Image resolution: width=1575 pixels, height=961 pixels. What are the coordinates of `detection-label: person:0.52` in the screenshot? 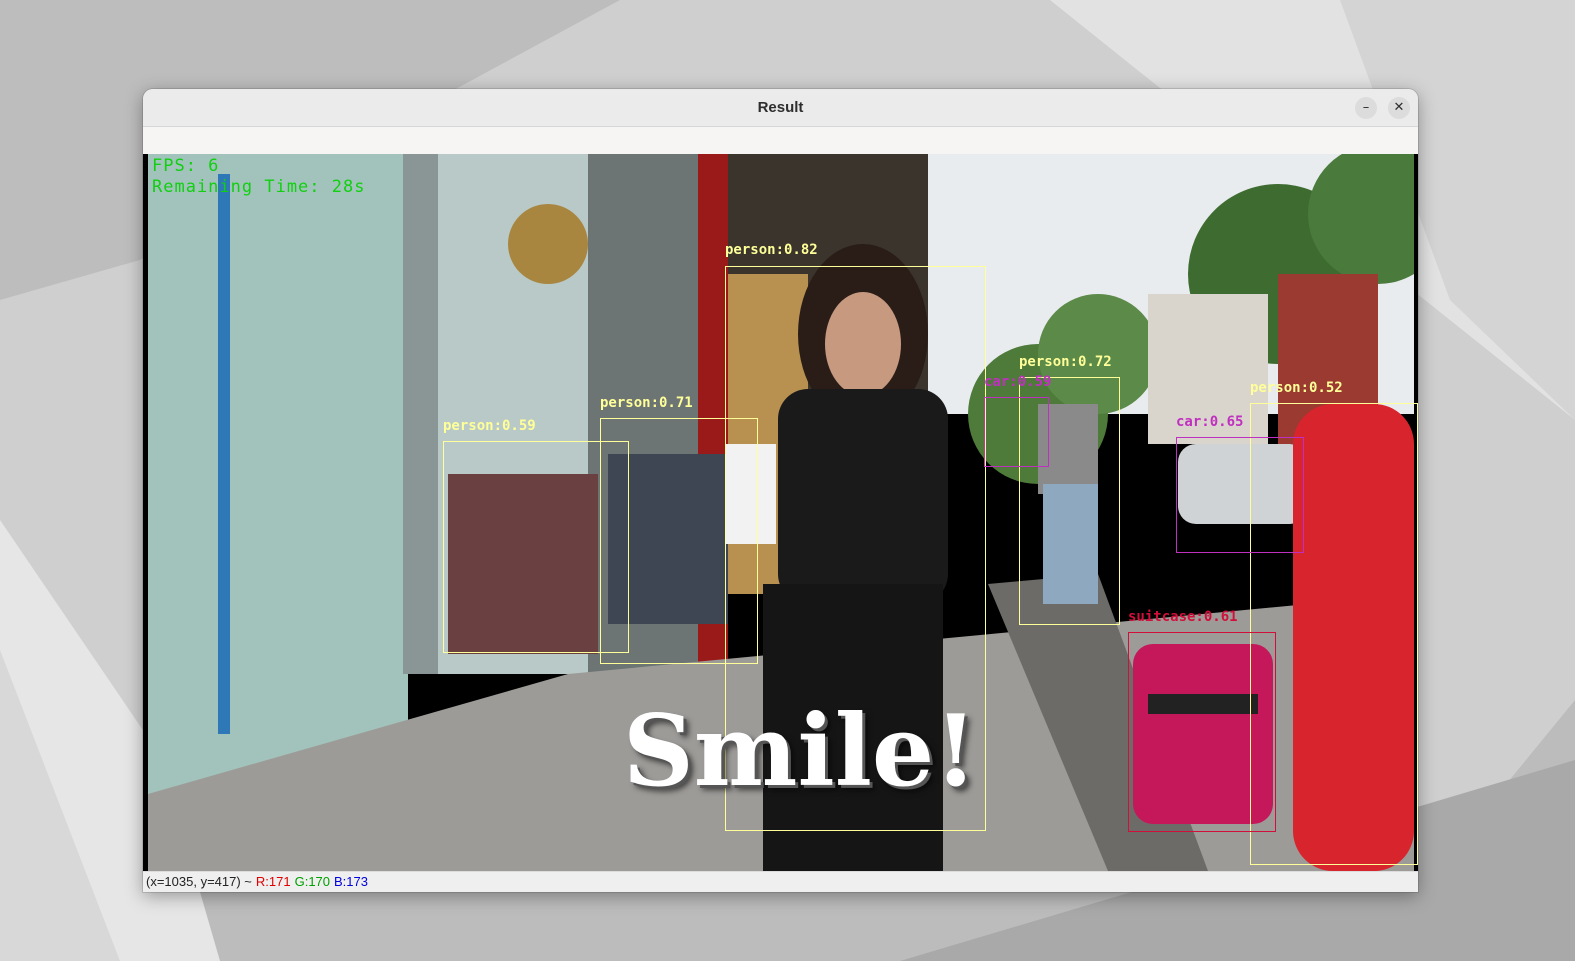 It's located at (1296, 388).